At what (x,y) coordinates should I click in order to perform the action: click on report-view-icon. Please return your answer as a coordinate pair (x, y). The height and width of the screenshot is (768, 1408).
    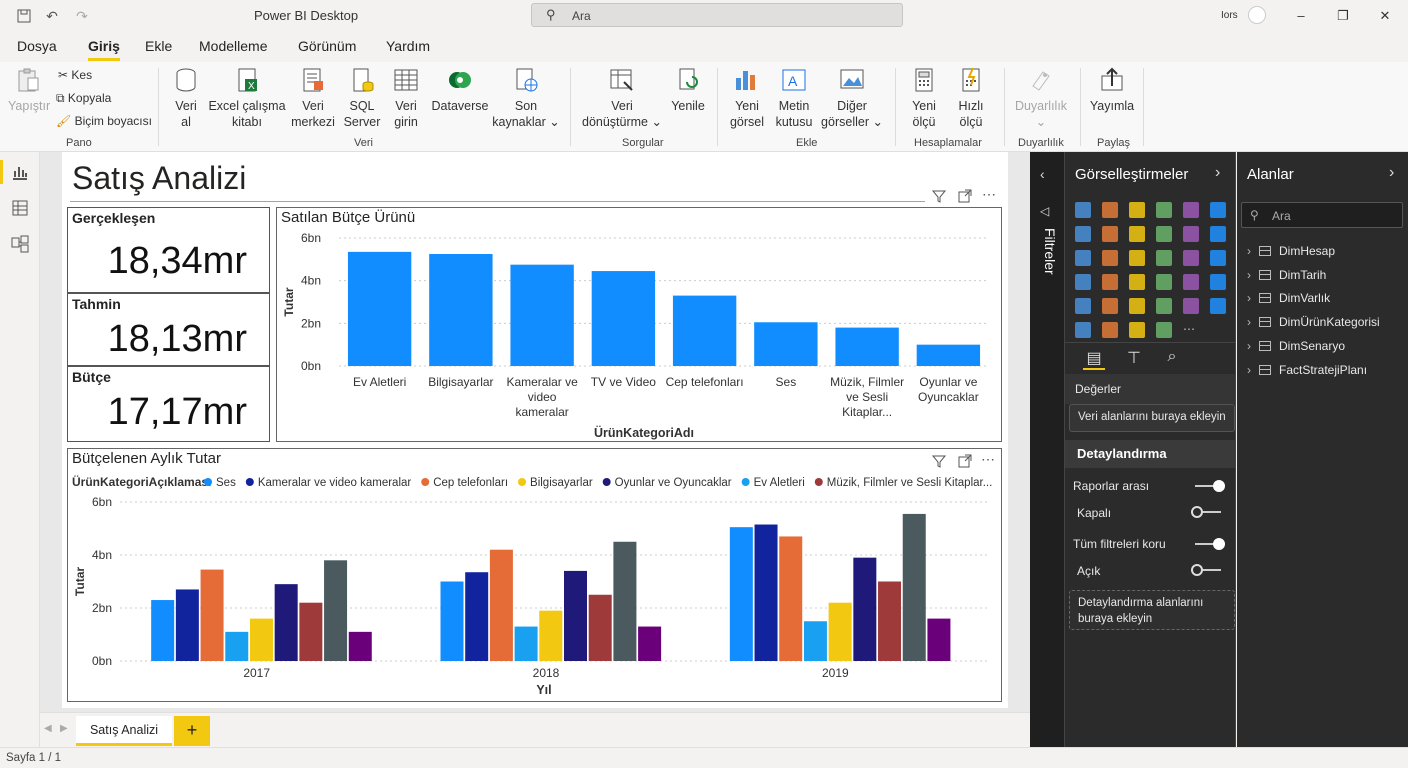
    Looking at the image, I should click on (20, 172).